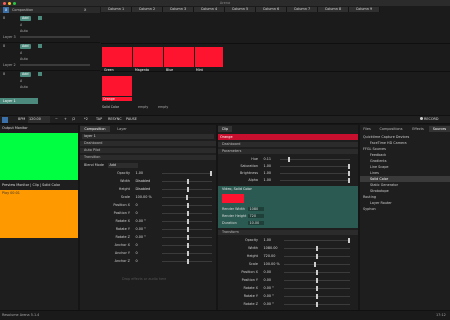  I want to click on minimize-window-icon, so click(9, 3).